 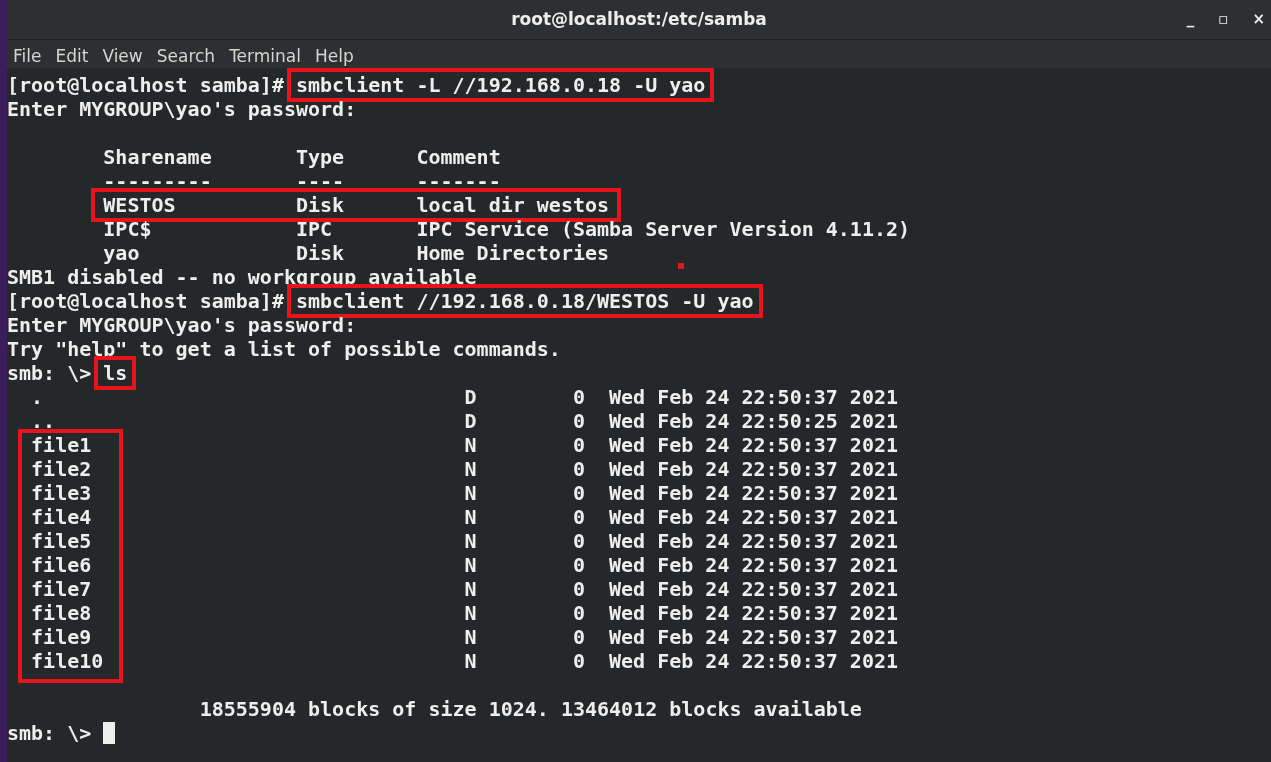 What do you see at coordinates (50, 373) in the screenshot?
I see `terminal-text: smb: \>` at bounding box center [50, 373].